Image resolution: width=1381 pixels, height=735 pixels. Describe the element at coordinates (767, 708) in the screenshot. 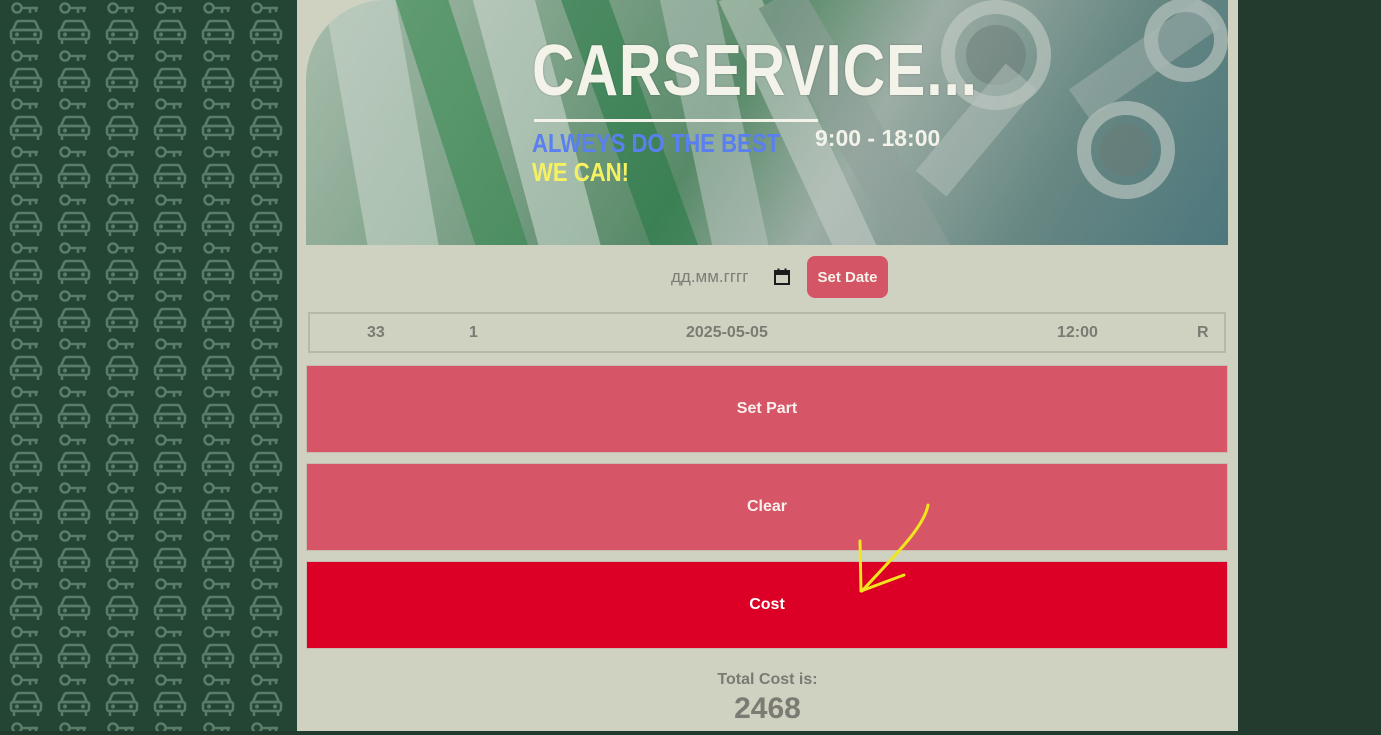

I see `total-cost-value: 2468` at that location.